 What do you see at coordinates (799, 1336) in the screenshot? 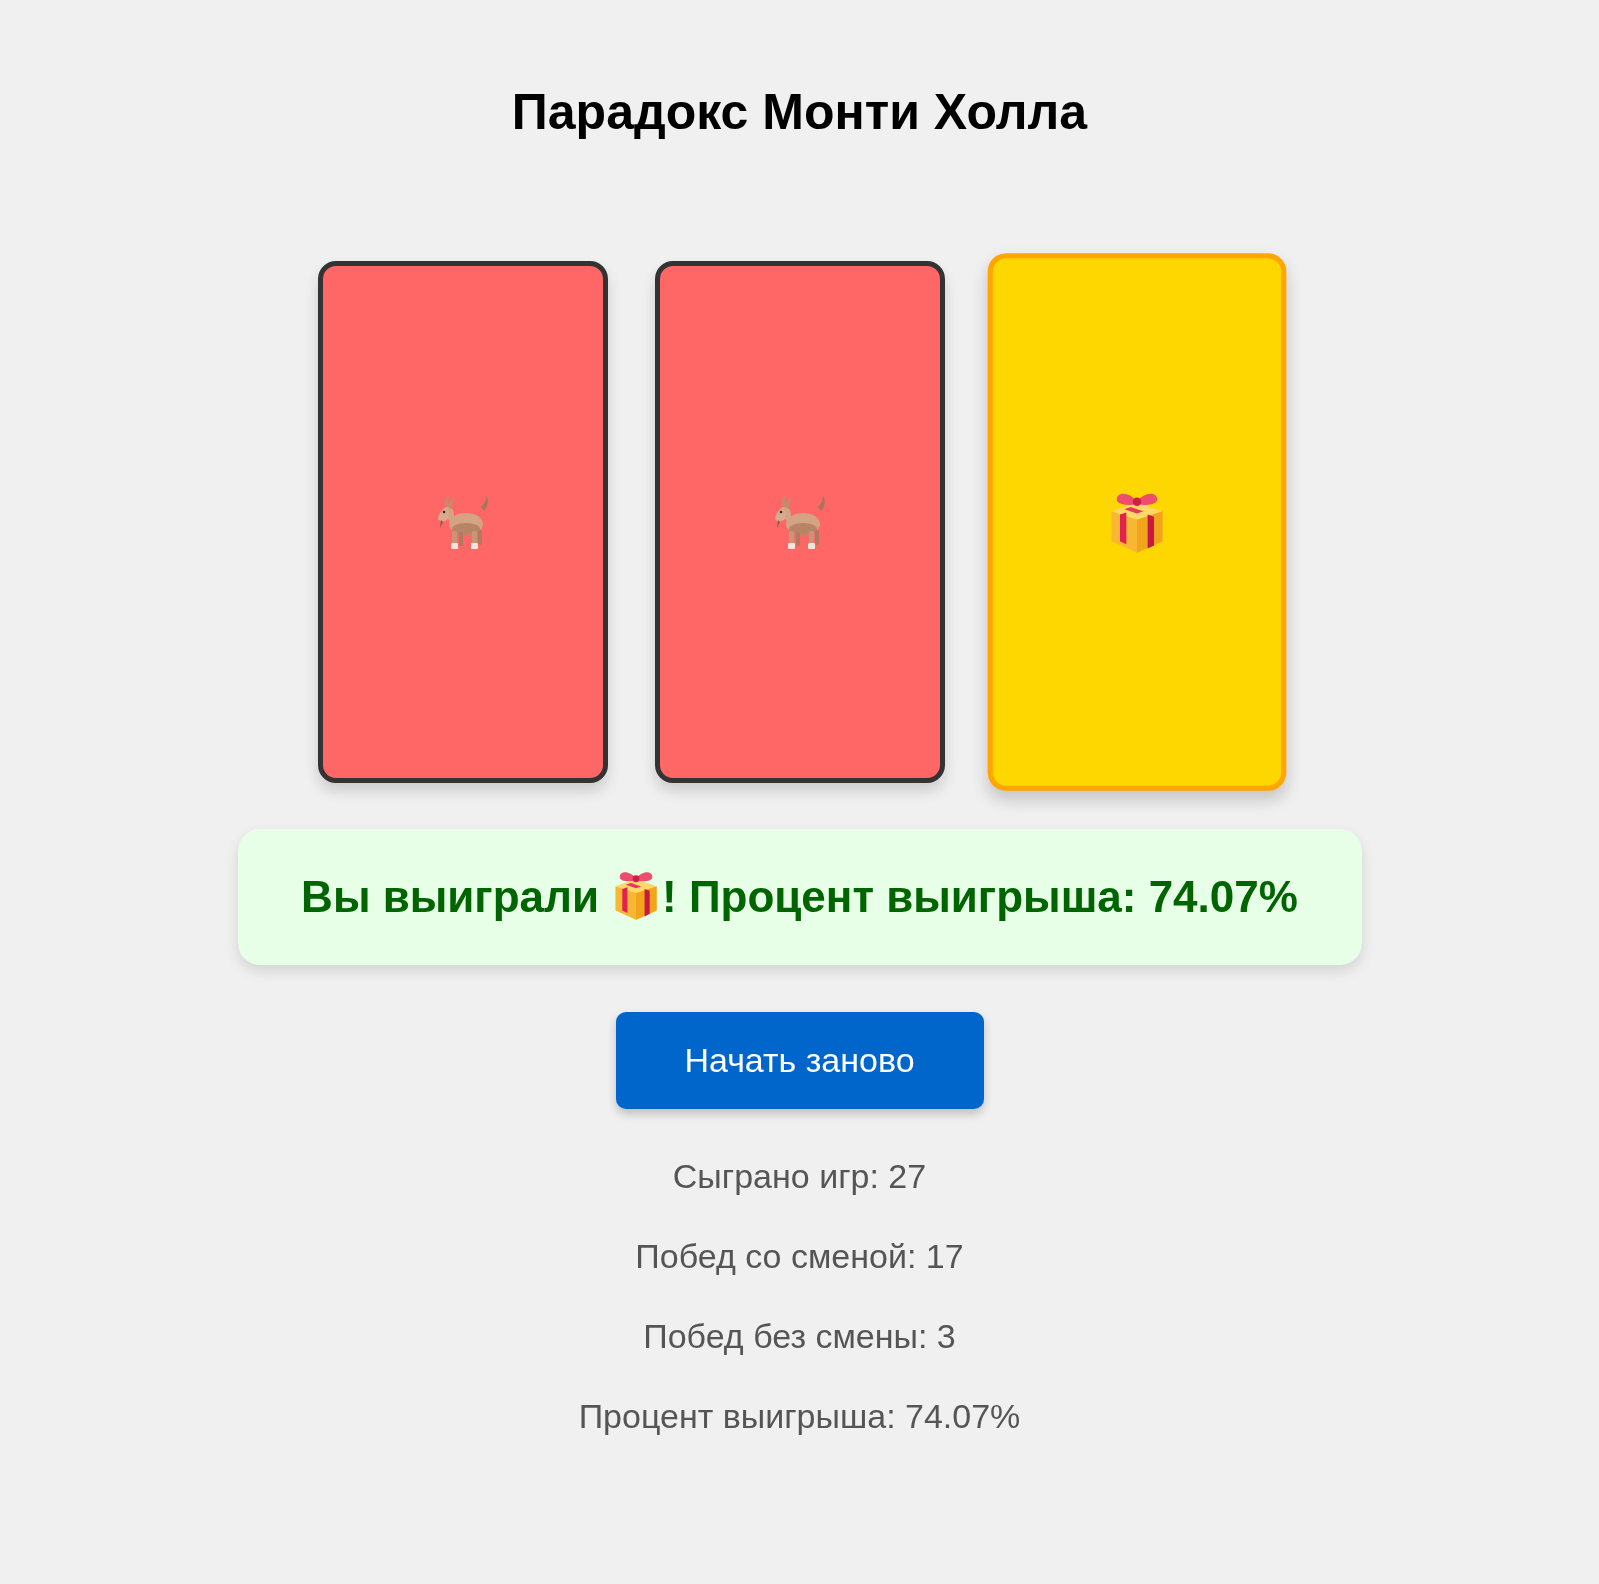
I see `stat-text: Побед без смены: 3` at bounding box center [799, 1336].